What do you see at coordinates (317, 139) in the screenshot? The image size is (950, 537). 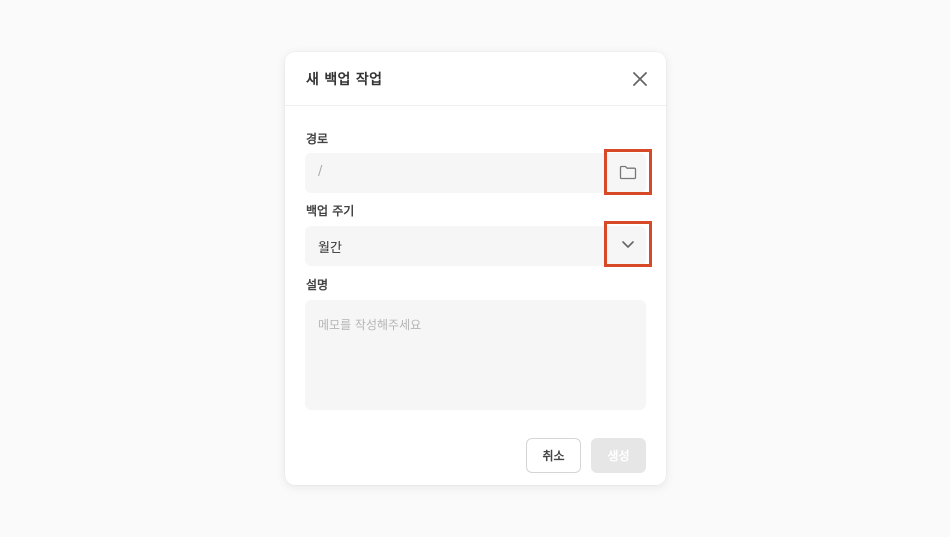 I see `path-label: 경로` at bounding box center [317, 139].